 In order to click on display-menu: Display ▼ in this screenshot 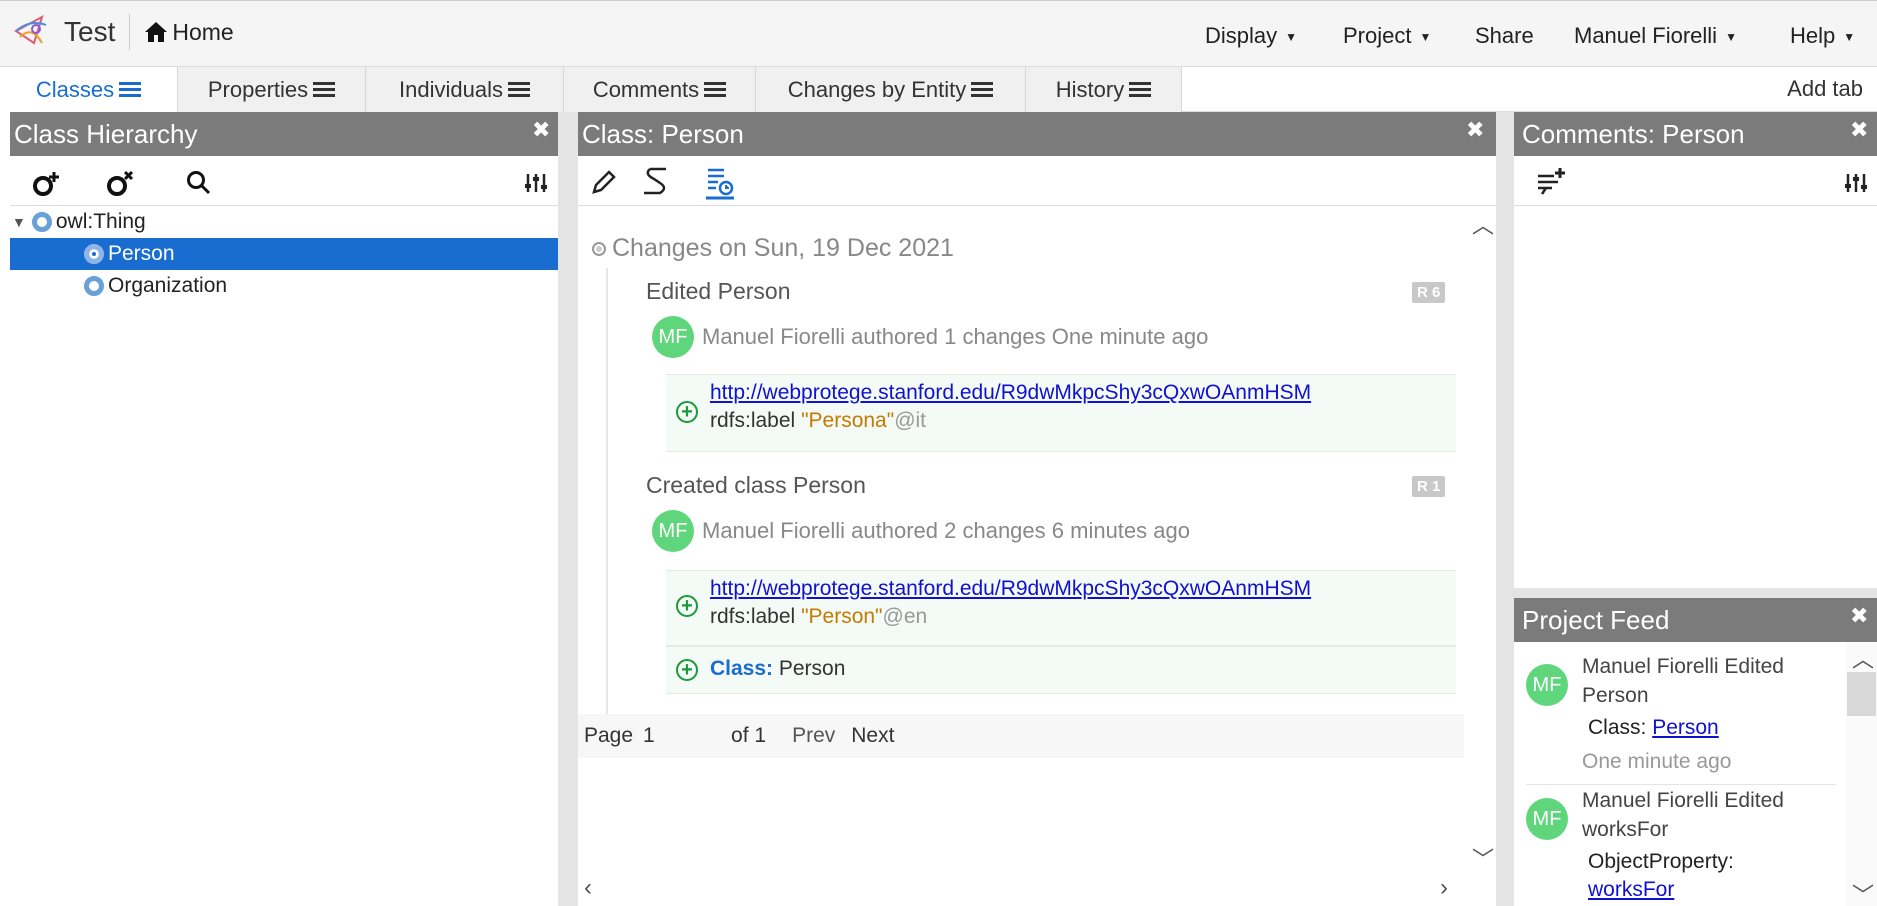, I will do `click(1251, 36)`.